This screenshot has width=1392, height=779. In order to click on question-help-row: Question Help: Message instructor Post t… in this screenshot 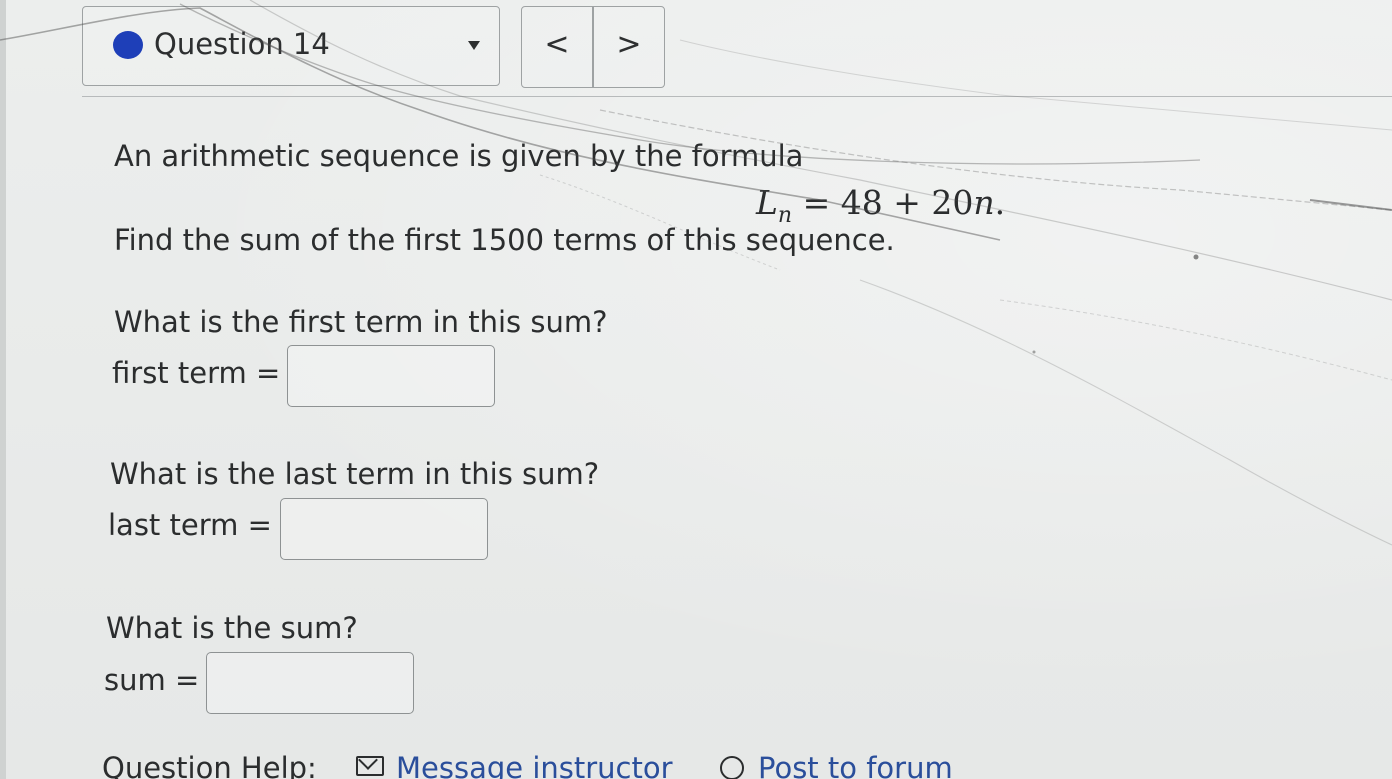, I will do `click(527, 764)`.